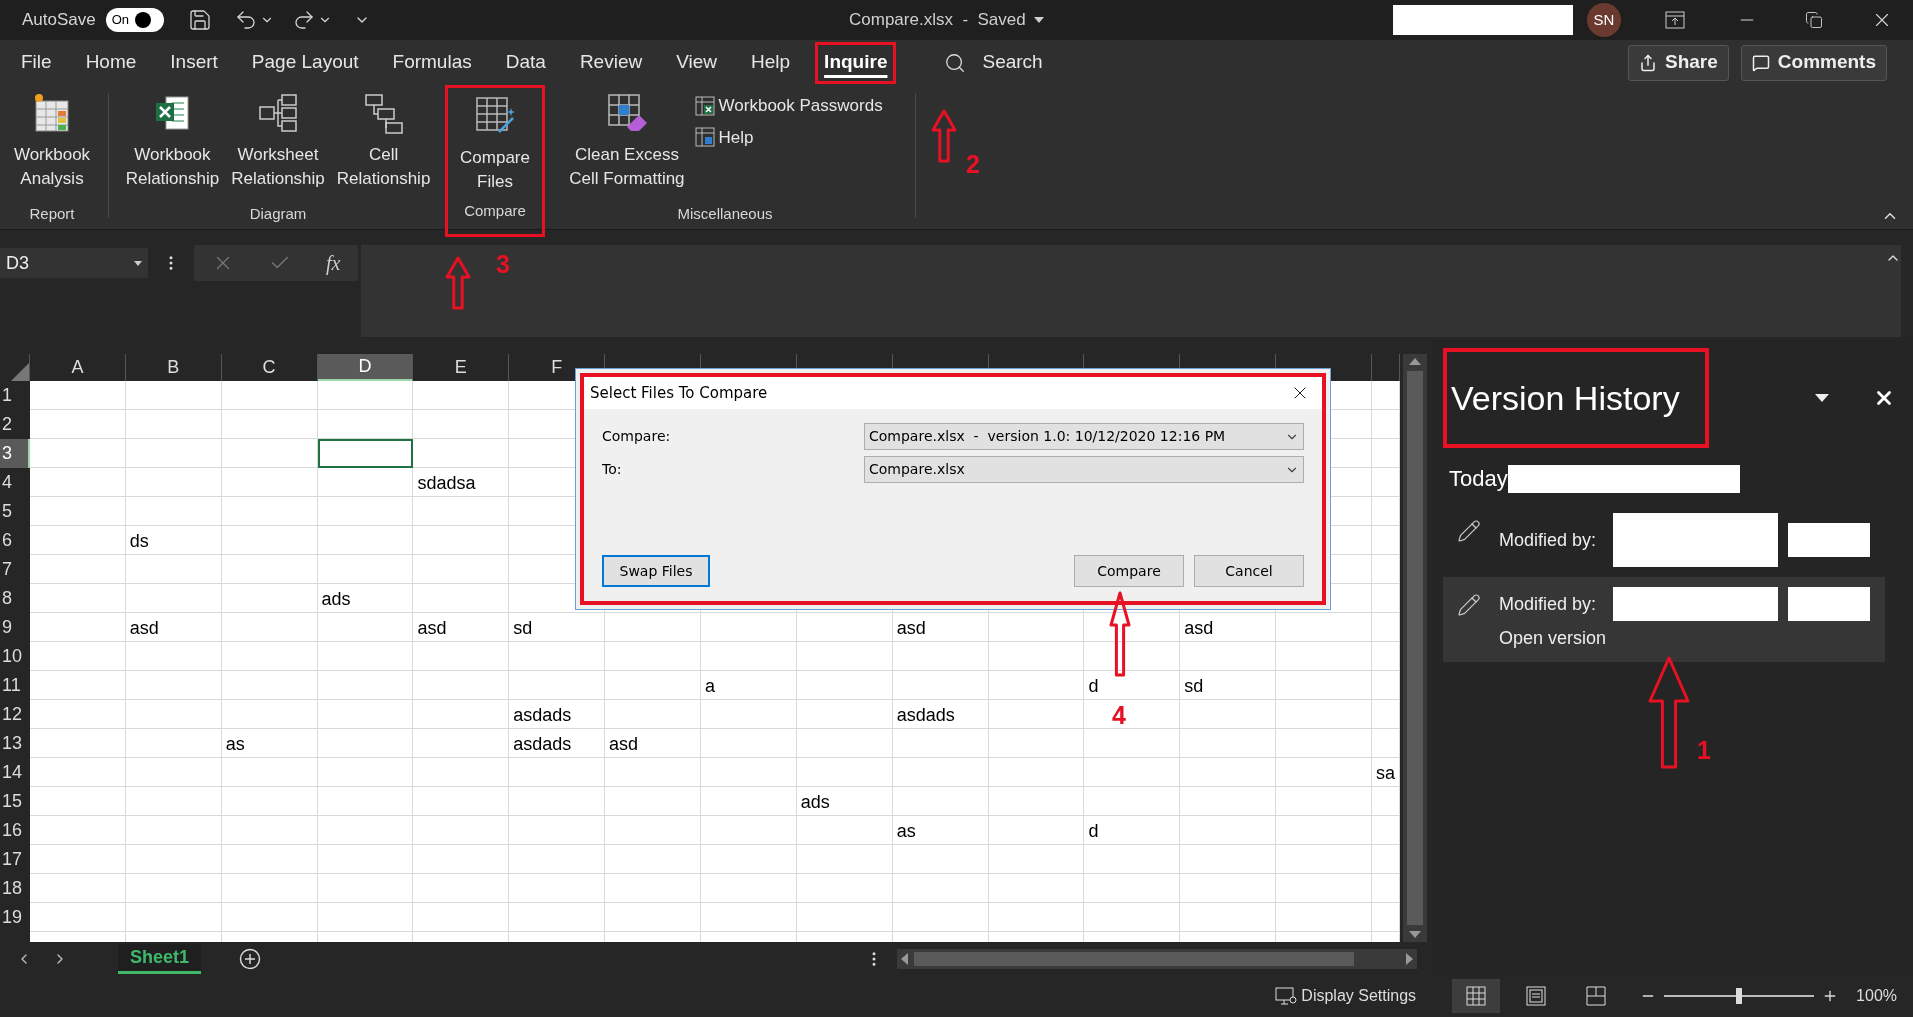  I want to click on zoom-slider, so click(1739, 996).